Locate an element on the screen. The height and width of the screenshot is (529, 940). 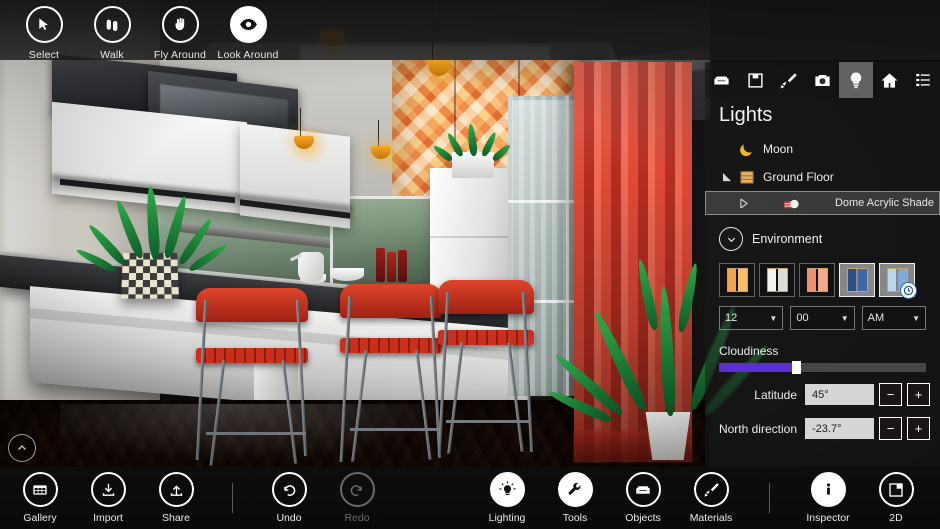
tool-look-around: Look Around is located at coordinates (248, 30).